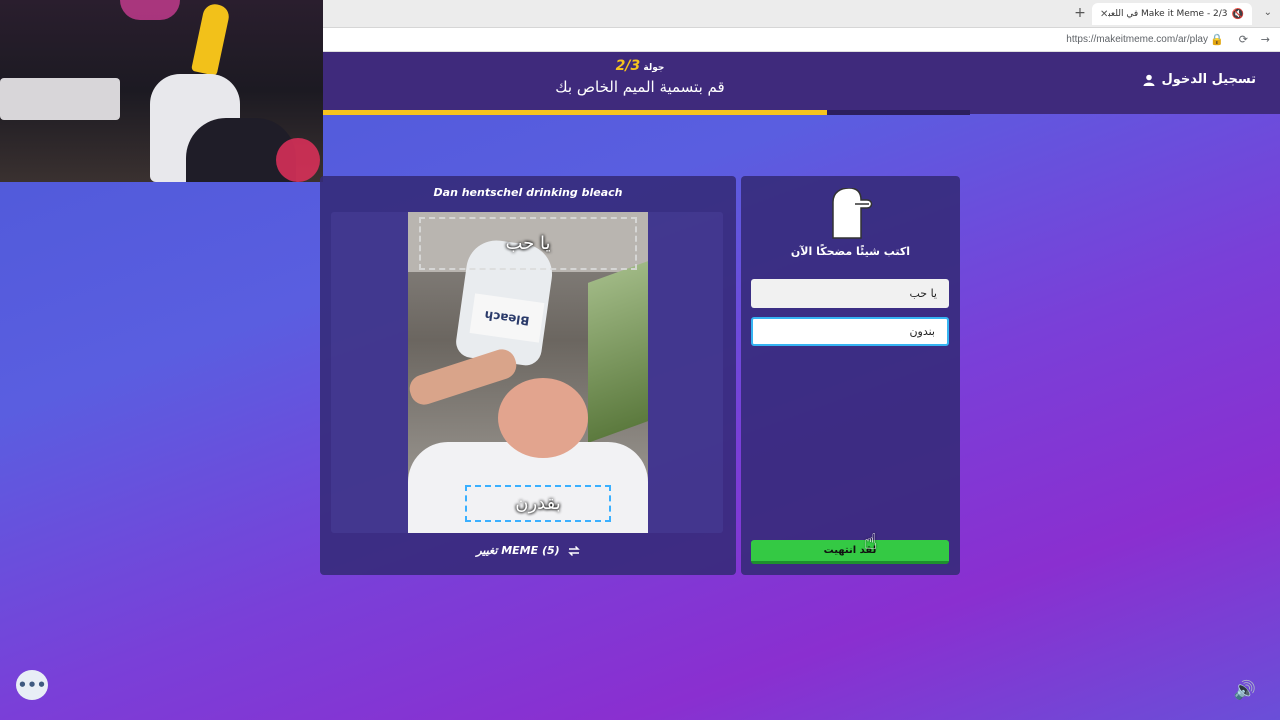 Image resolution: width=1280 pixels, height=720 pixels. I want to click on webcam-bed, so click(60, 99).